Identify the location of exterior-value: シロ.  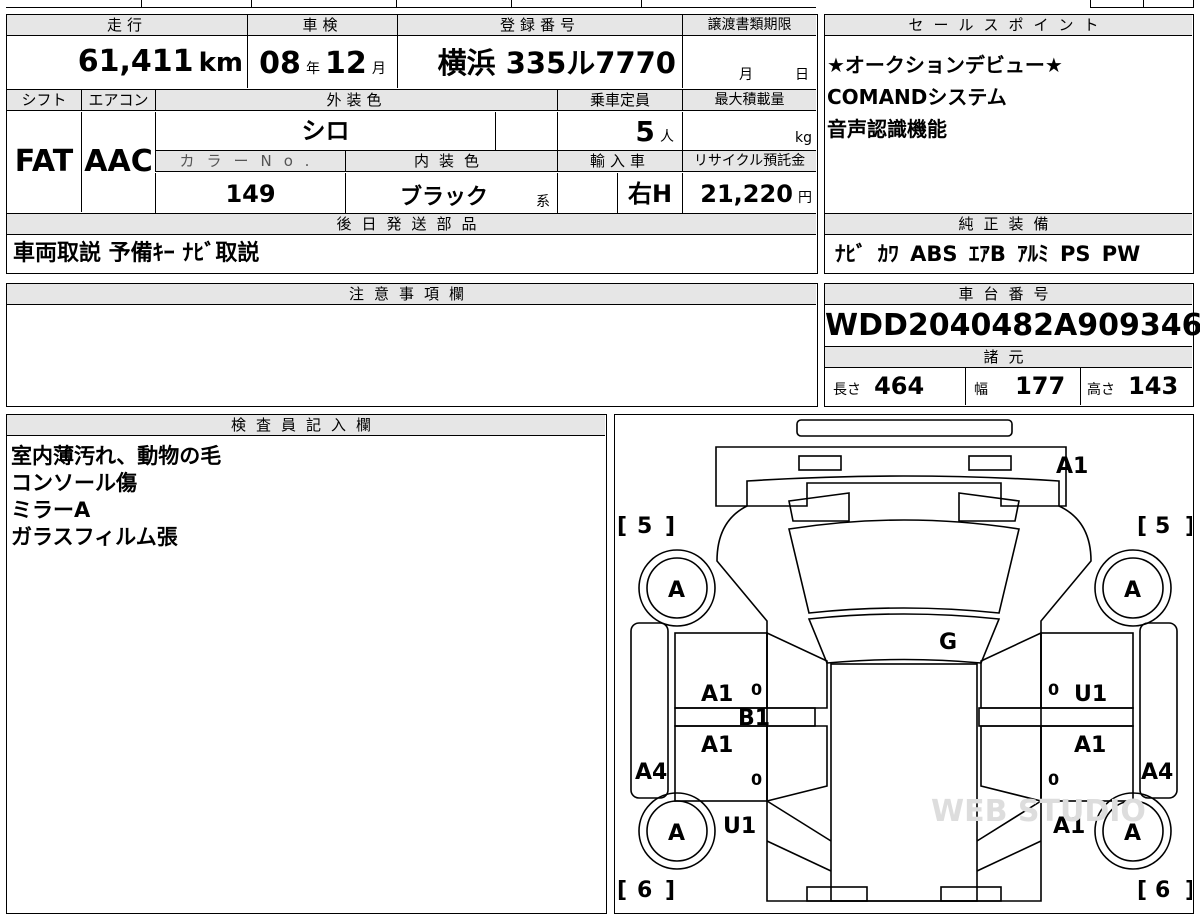
(325, 131).